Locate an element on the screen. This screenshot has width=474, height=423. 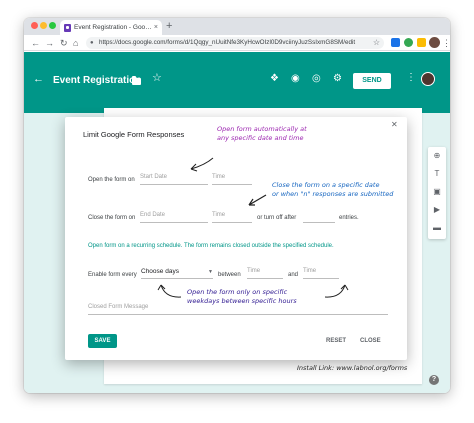
weekday-right-arrow is located at coordinates (336, 291).